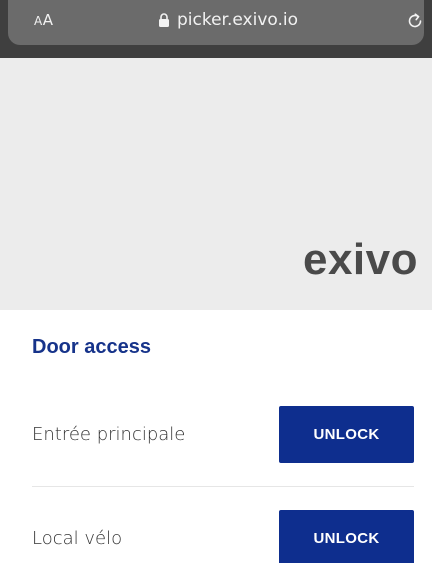  I want to click on door-row: Local vélo UNLOCK, so click(223, 536).